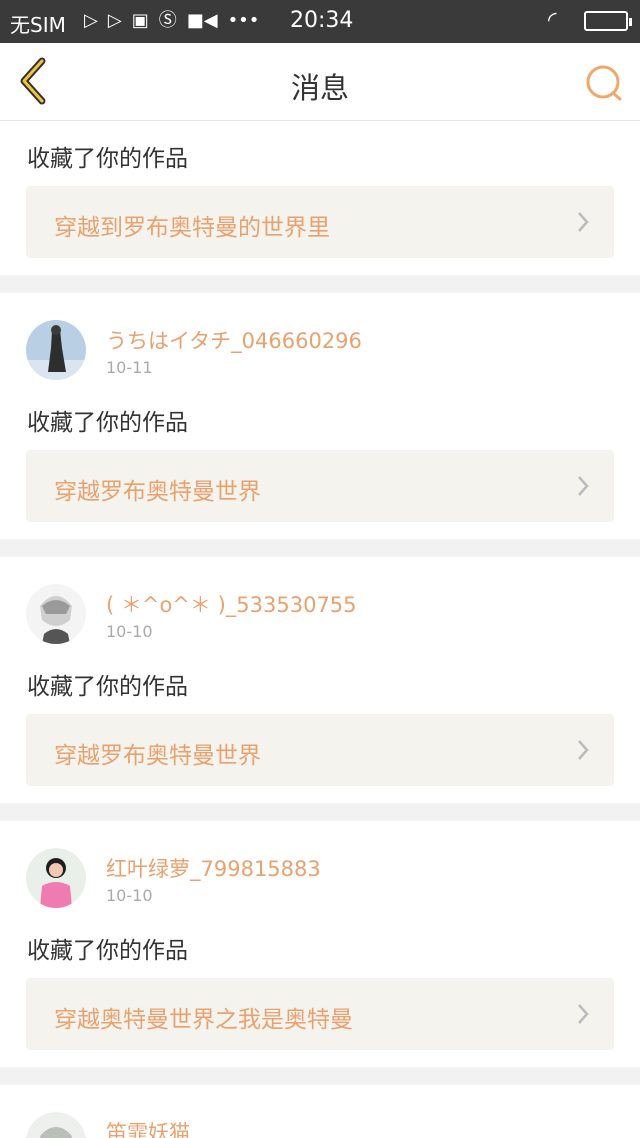 This screenshot has height=1138, width=640. I want to click on more-dots-icon: •••, so click(243, 20).